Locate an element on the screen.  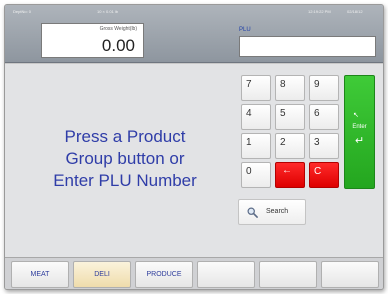
plu-label: PLU is located at coordinates (245, 30).